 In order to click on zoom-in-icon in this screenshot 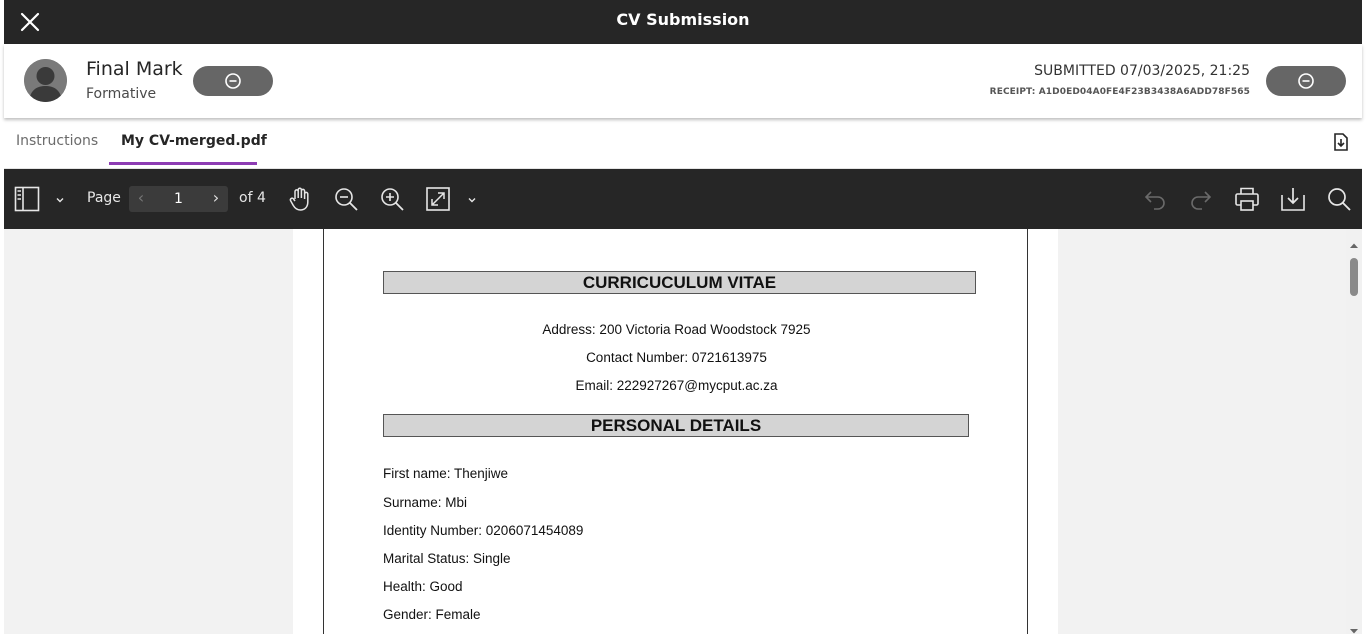, I will do `click(392, 201)`.